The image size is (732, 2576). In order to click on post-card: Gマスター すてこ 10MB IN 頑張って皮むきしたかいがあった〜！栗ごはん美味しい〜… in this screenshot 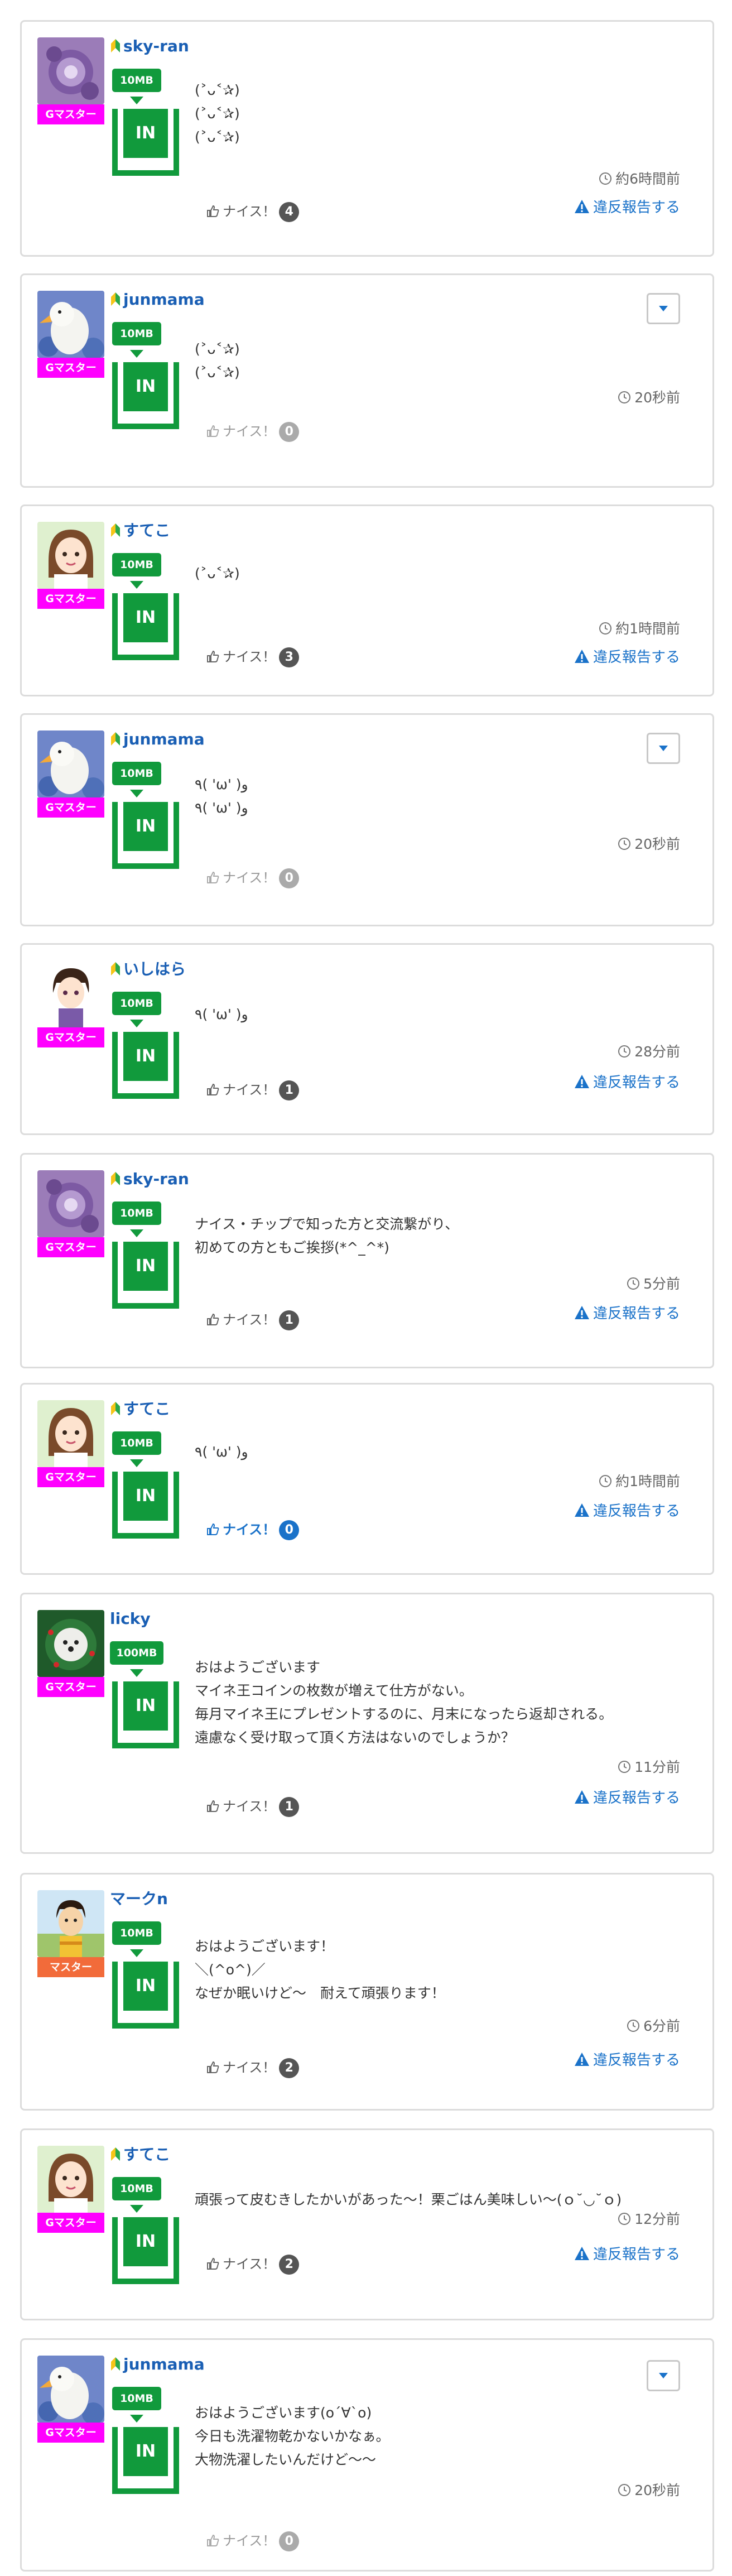, I will do `click(367, 2224)`.